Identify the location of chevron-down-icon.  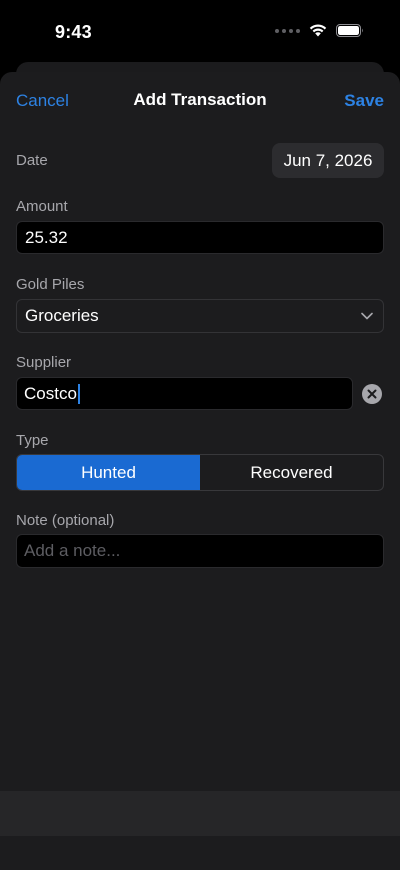
(367, 316).